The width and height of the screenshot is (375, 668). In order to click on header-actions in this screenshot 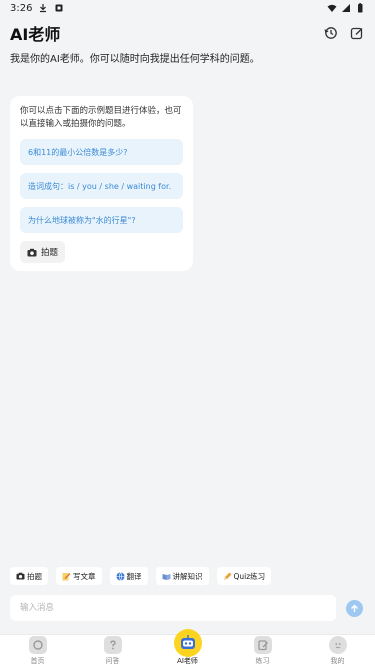, I will do `click(344, 33)`.